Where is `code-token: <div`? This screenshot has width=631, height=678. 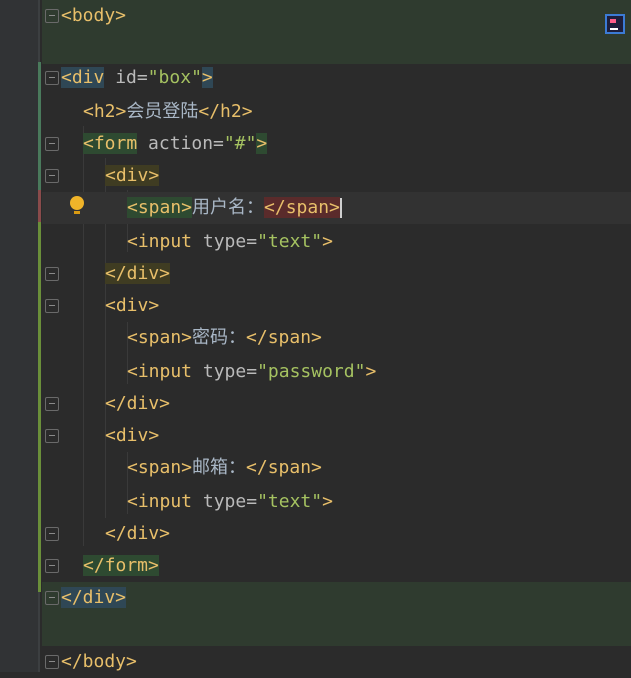 code-token: <div is located at coordinates (83, 77).